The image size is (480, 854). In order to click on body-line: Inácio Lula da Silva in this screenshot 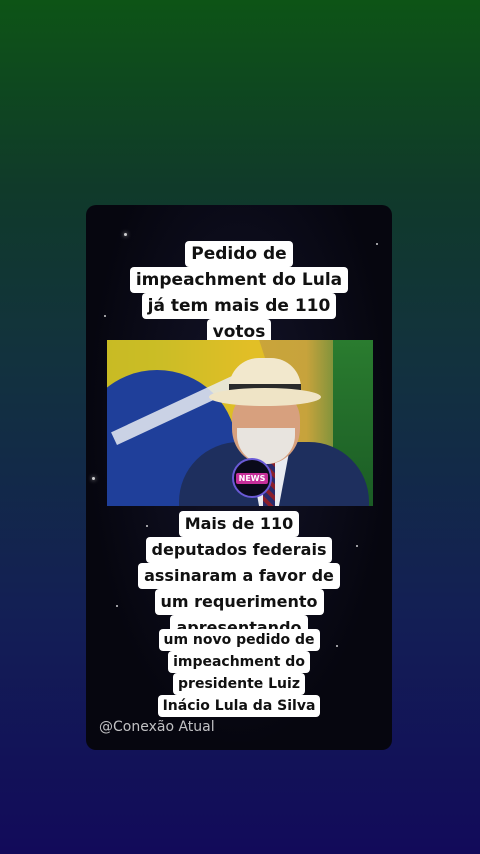, I will do `click(239, 706)`.